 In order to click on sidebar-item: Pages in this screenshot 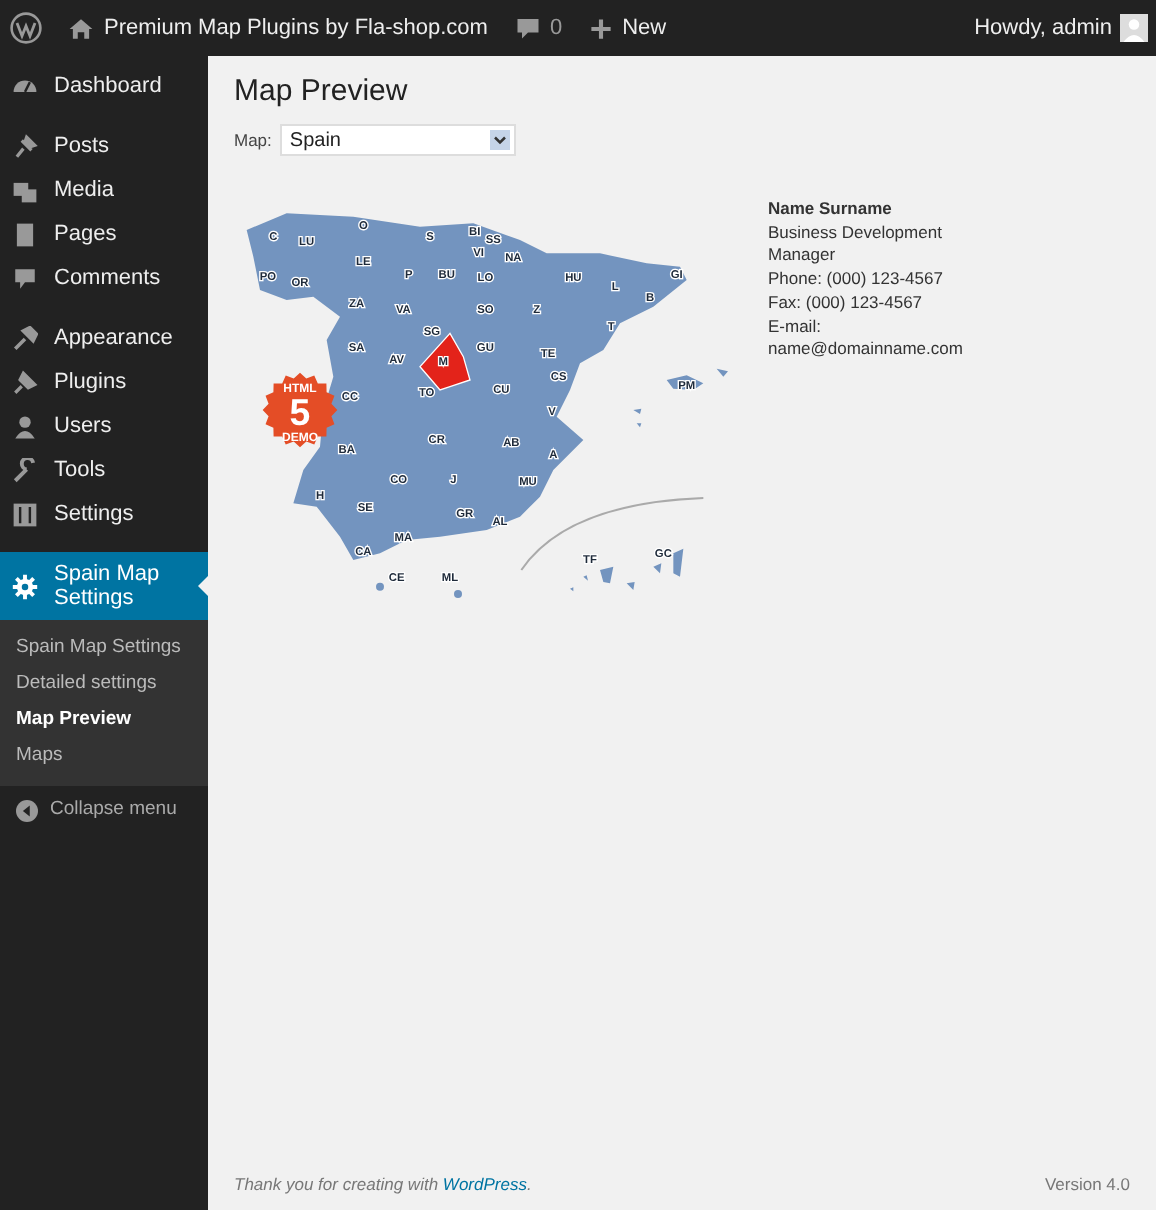, I will do `click(104, 234)`.